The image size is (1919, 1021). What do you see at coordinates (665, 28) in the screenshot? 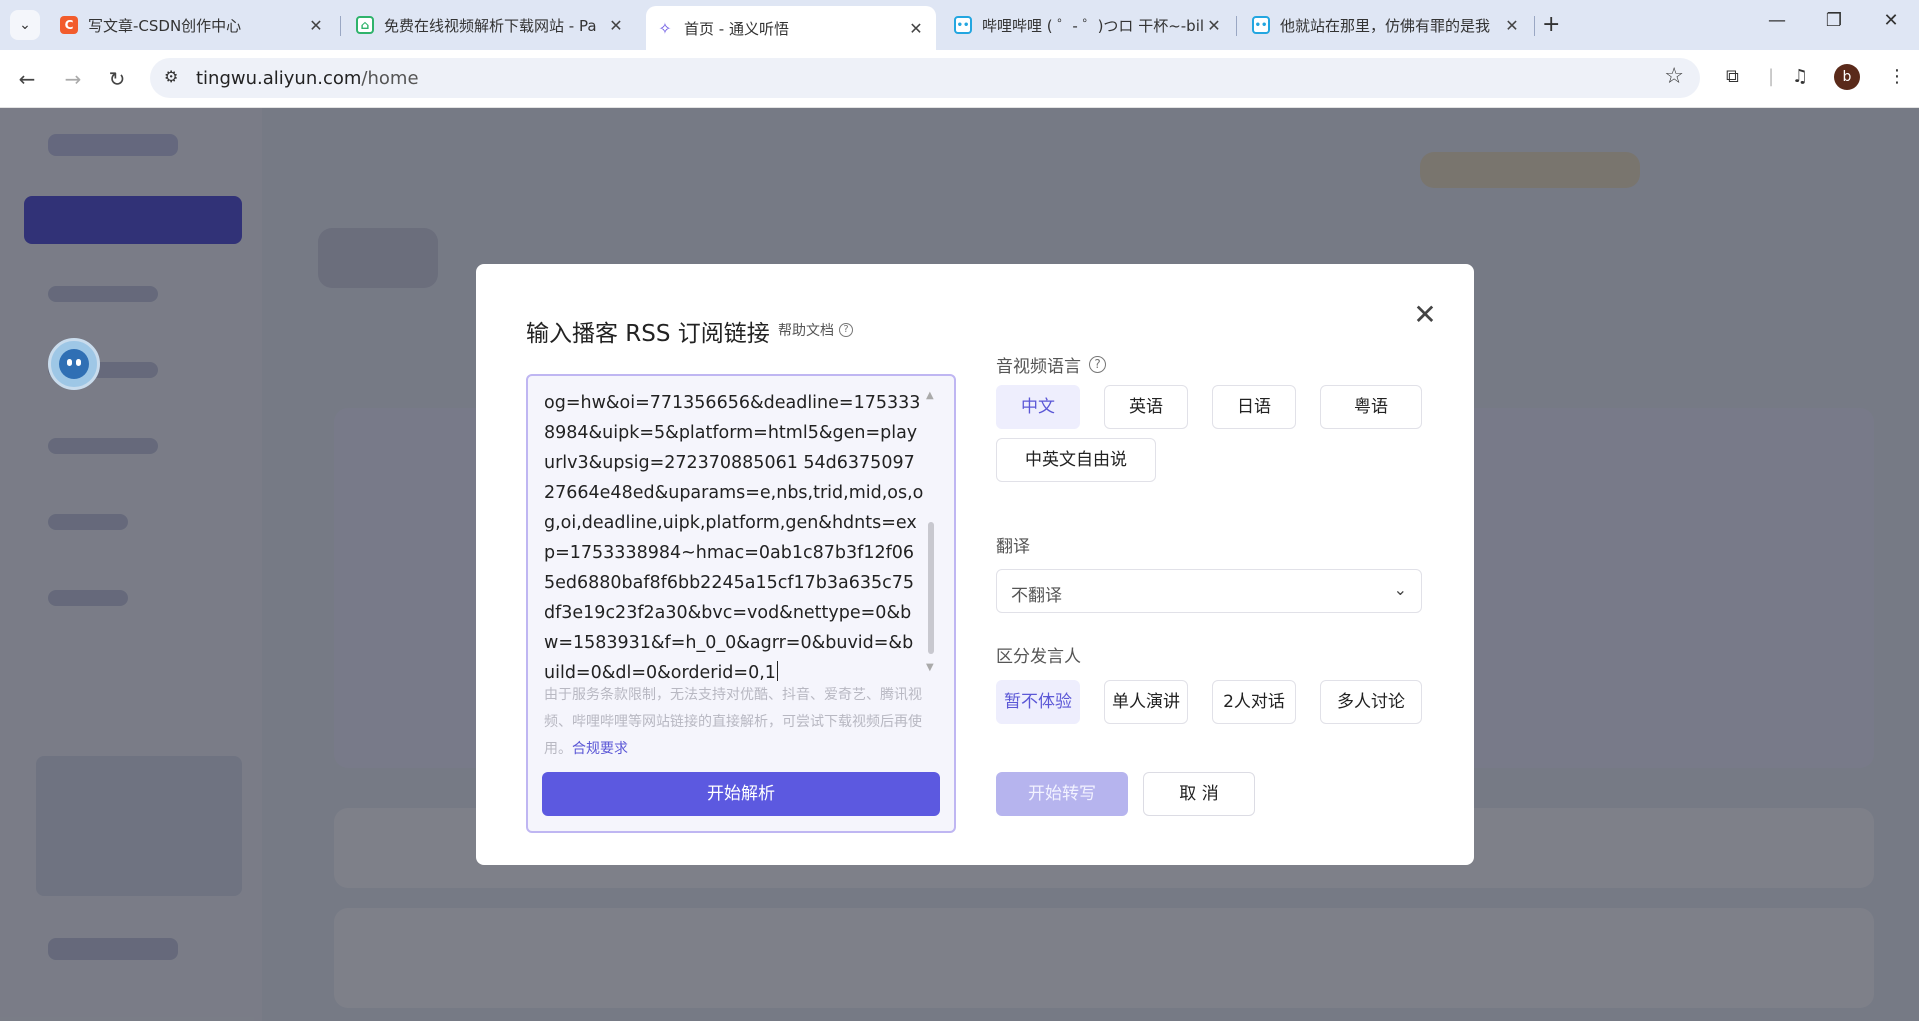
I see `tingwu-icon: ✧` at bounding box center [665, 28].